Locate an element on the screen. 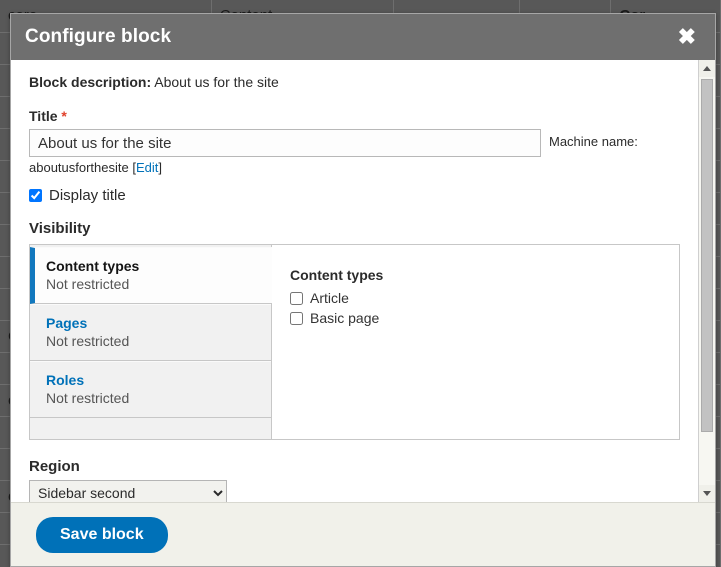 This screenshot has width=721, height=567. content-type-option: Basic page is located at coordinates (484, 318).